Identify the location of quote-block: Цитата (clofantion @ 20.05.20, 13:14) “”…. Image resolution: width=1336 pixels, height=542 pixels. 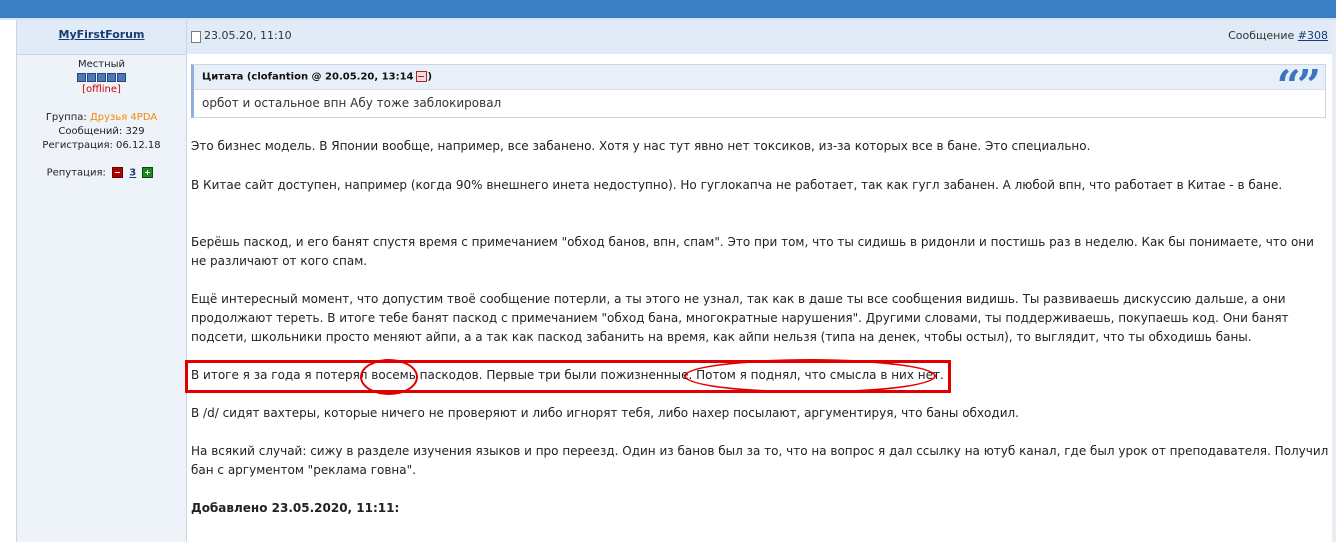
(758, 91).